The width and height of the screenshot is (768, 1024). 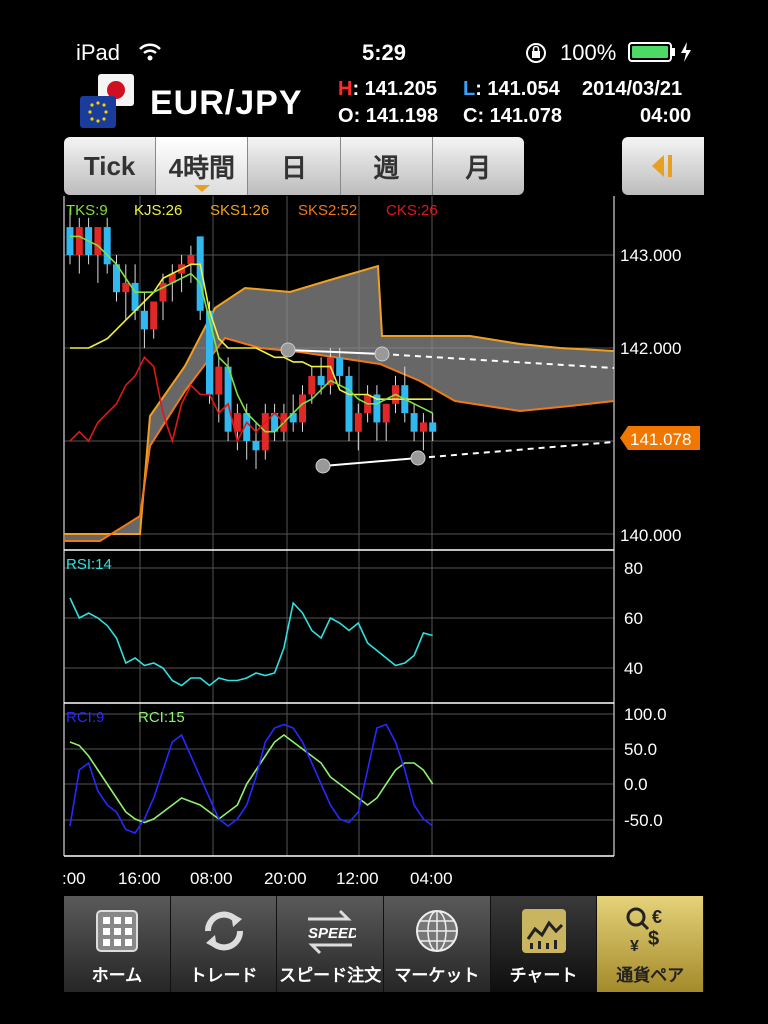 I want to click on rsi-label: RSI:14, so click(x=89, y=564).